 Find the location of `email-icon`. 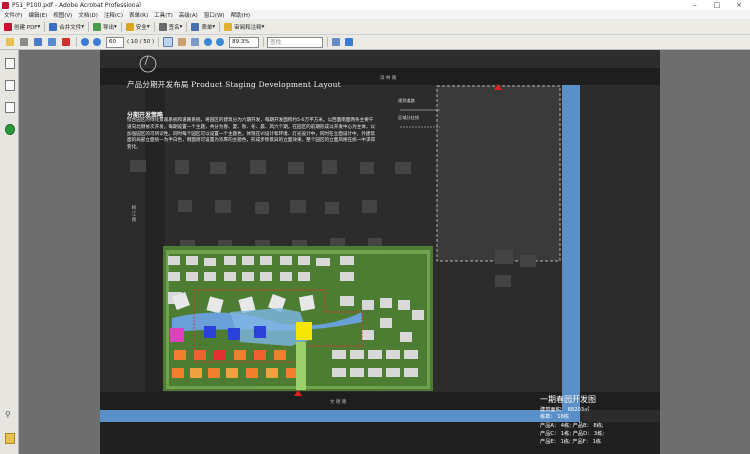

email-icon is located at coordinates (52, 42).